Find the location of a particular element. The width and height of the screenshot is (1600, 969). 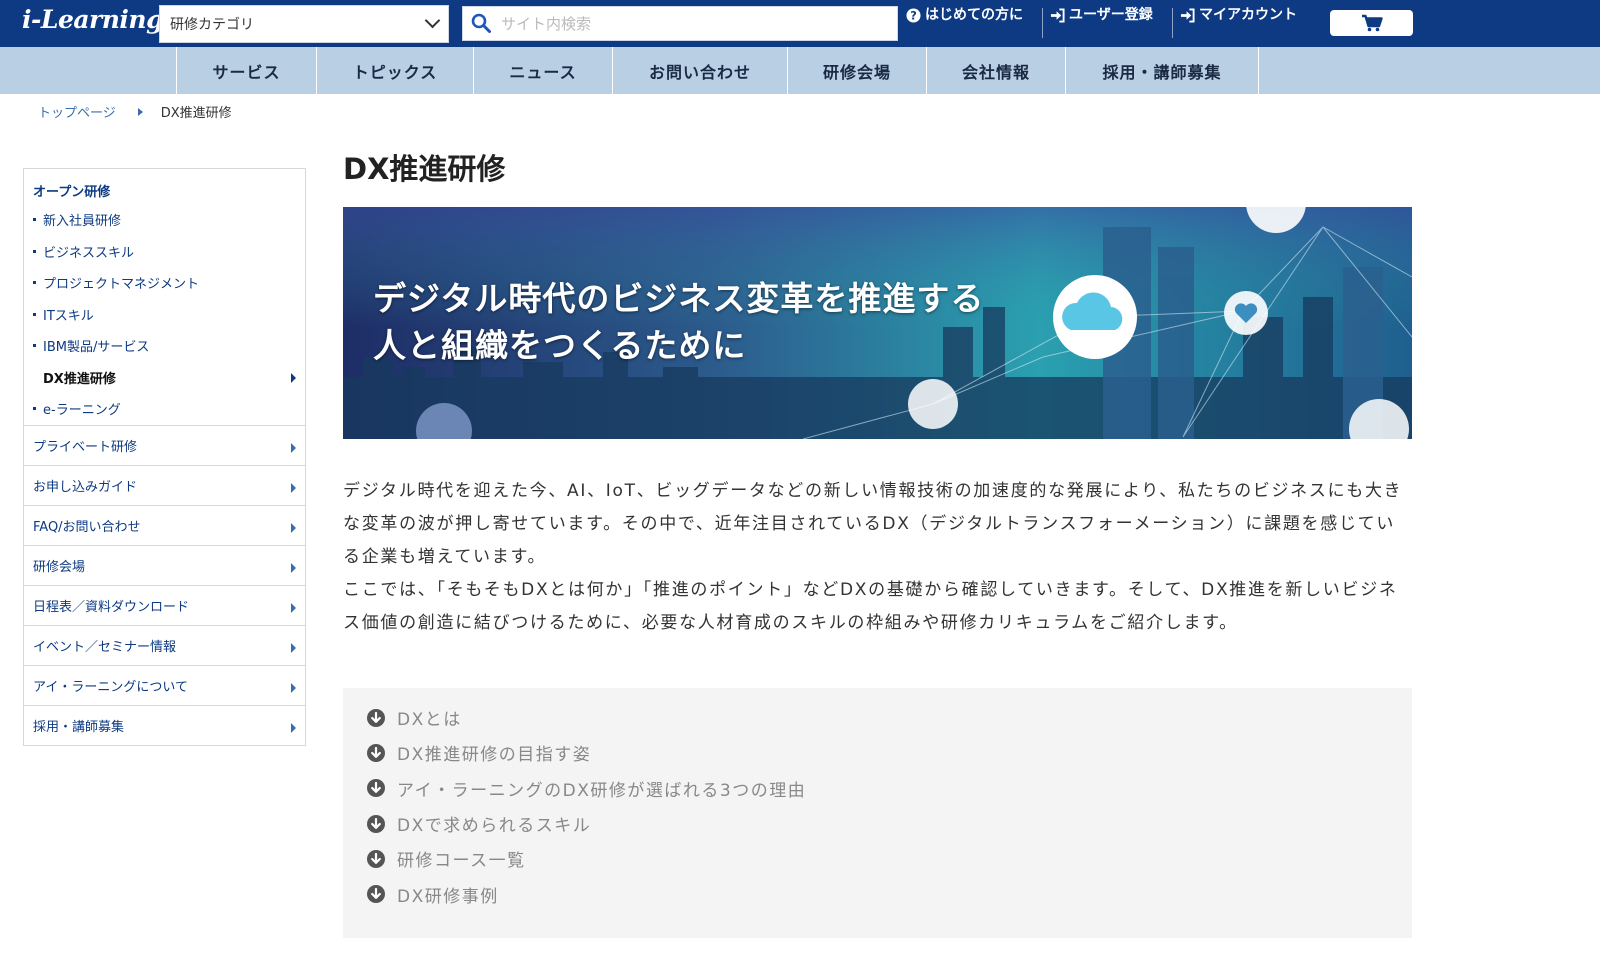

sidebar-item-ibm: IBM製品/サービス is located at coordinates (164, 346).